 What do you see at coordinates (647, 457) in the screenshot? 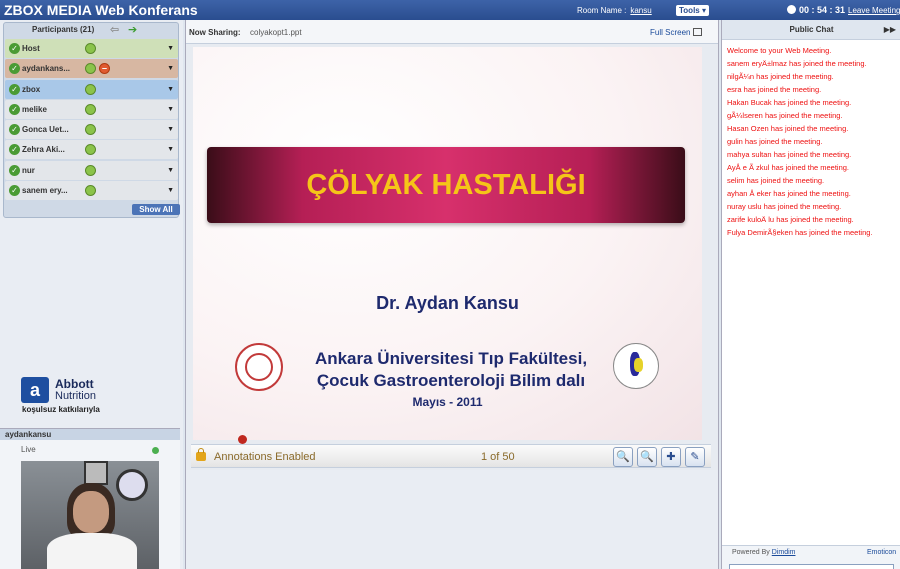
I see `zoom-out-button: 🔍` at bounding box center [647, 457].